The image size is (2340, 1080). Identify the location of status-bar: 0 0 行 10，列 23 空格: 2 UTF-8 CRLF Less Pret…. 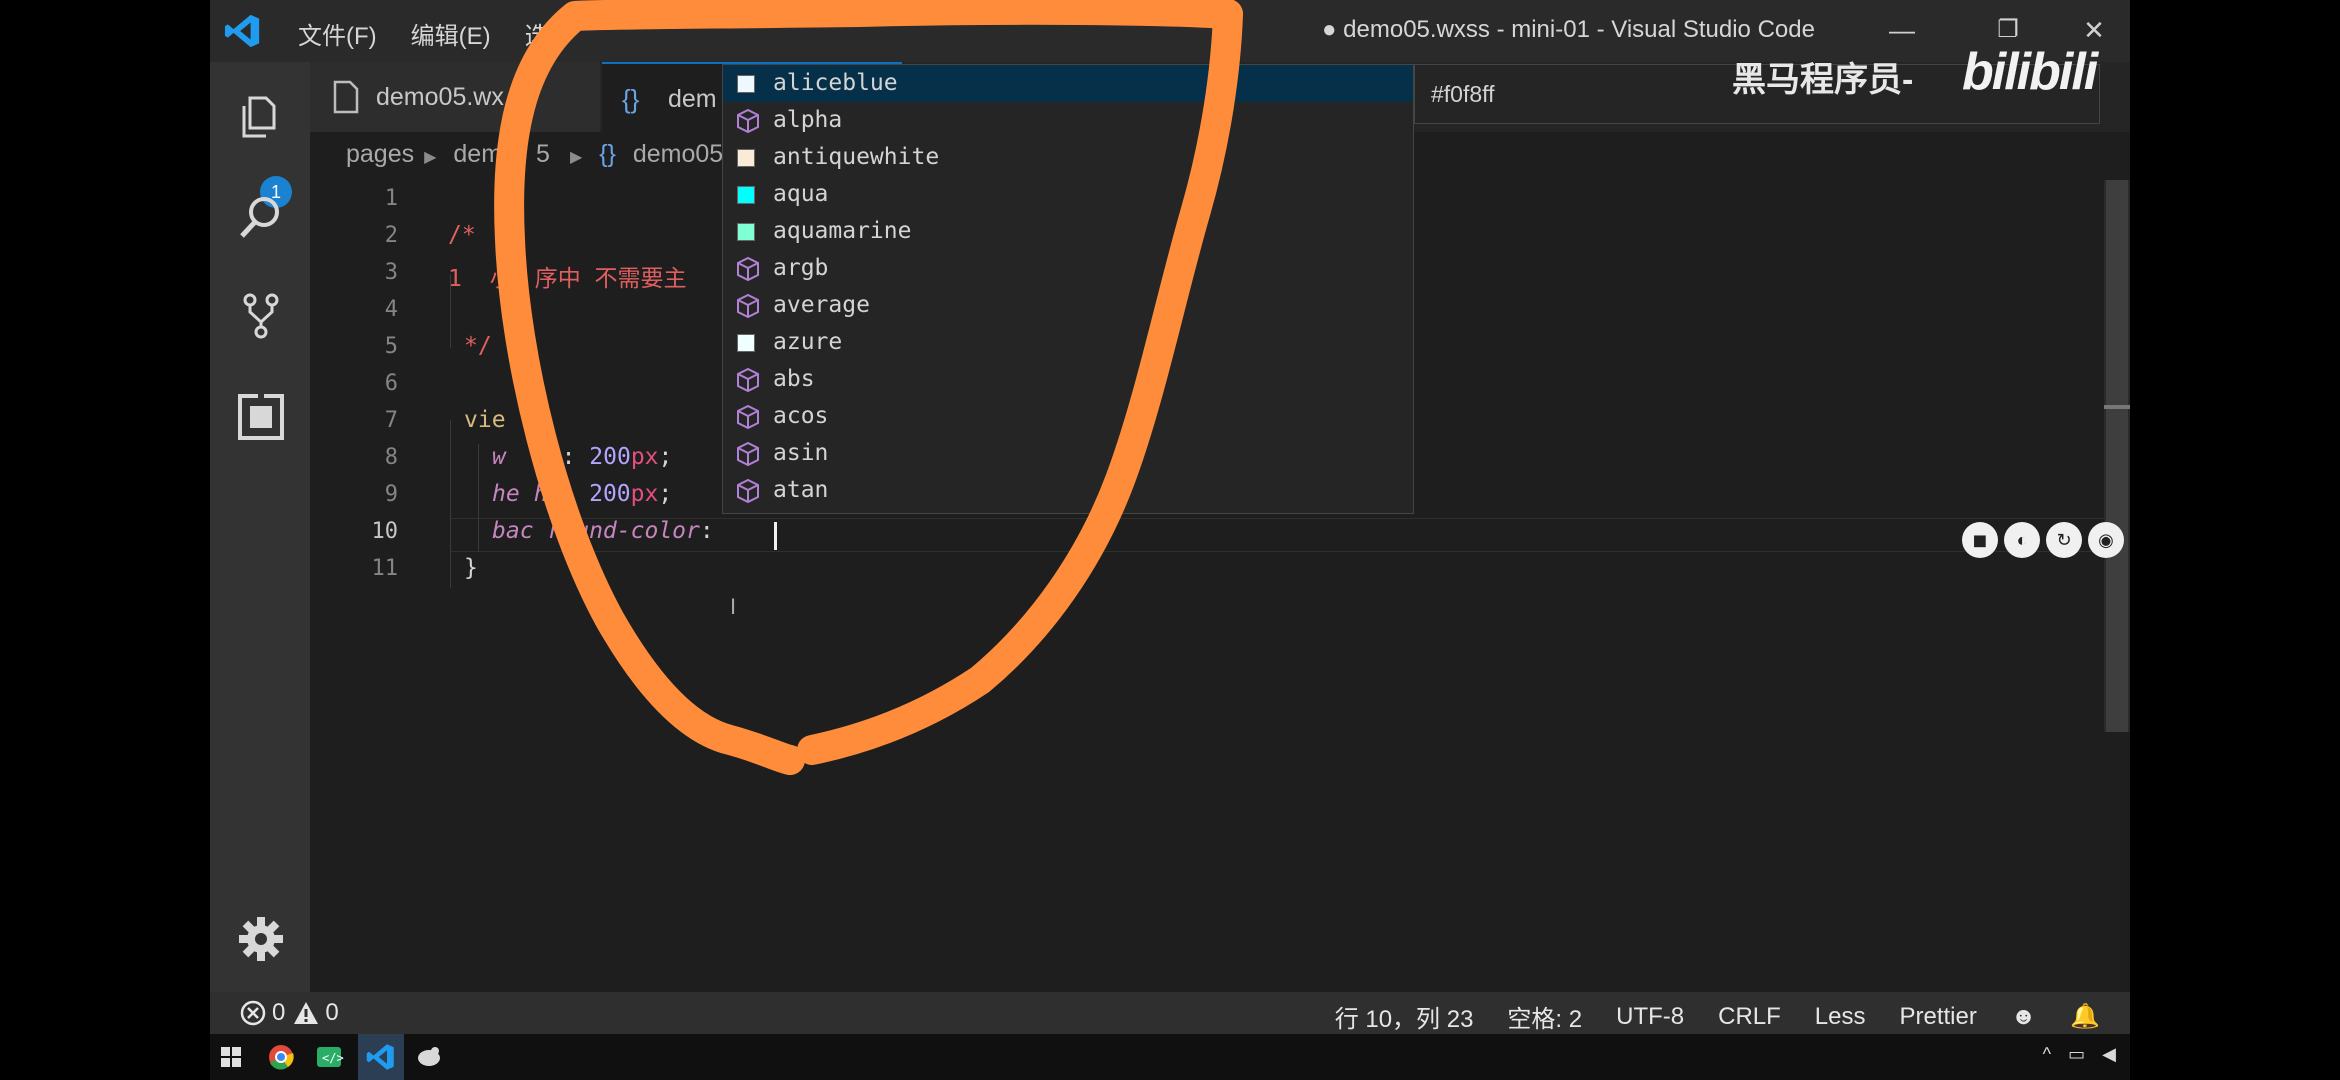
(1170, 1013).